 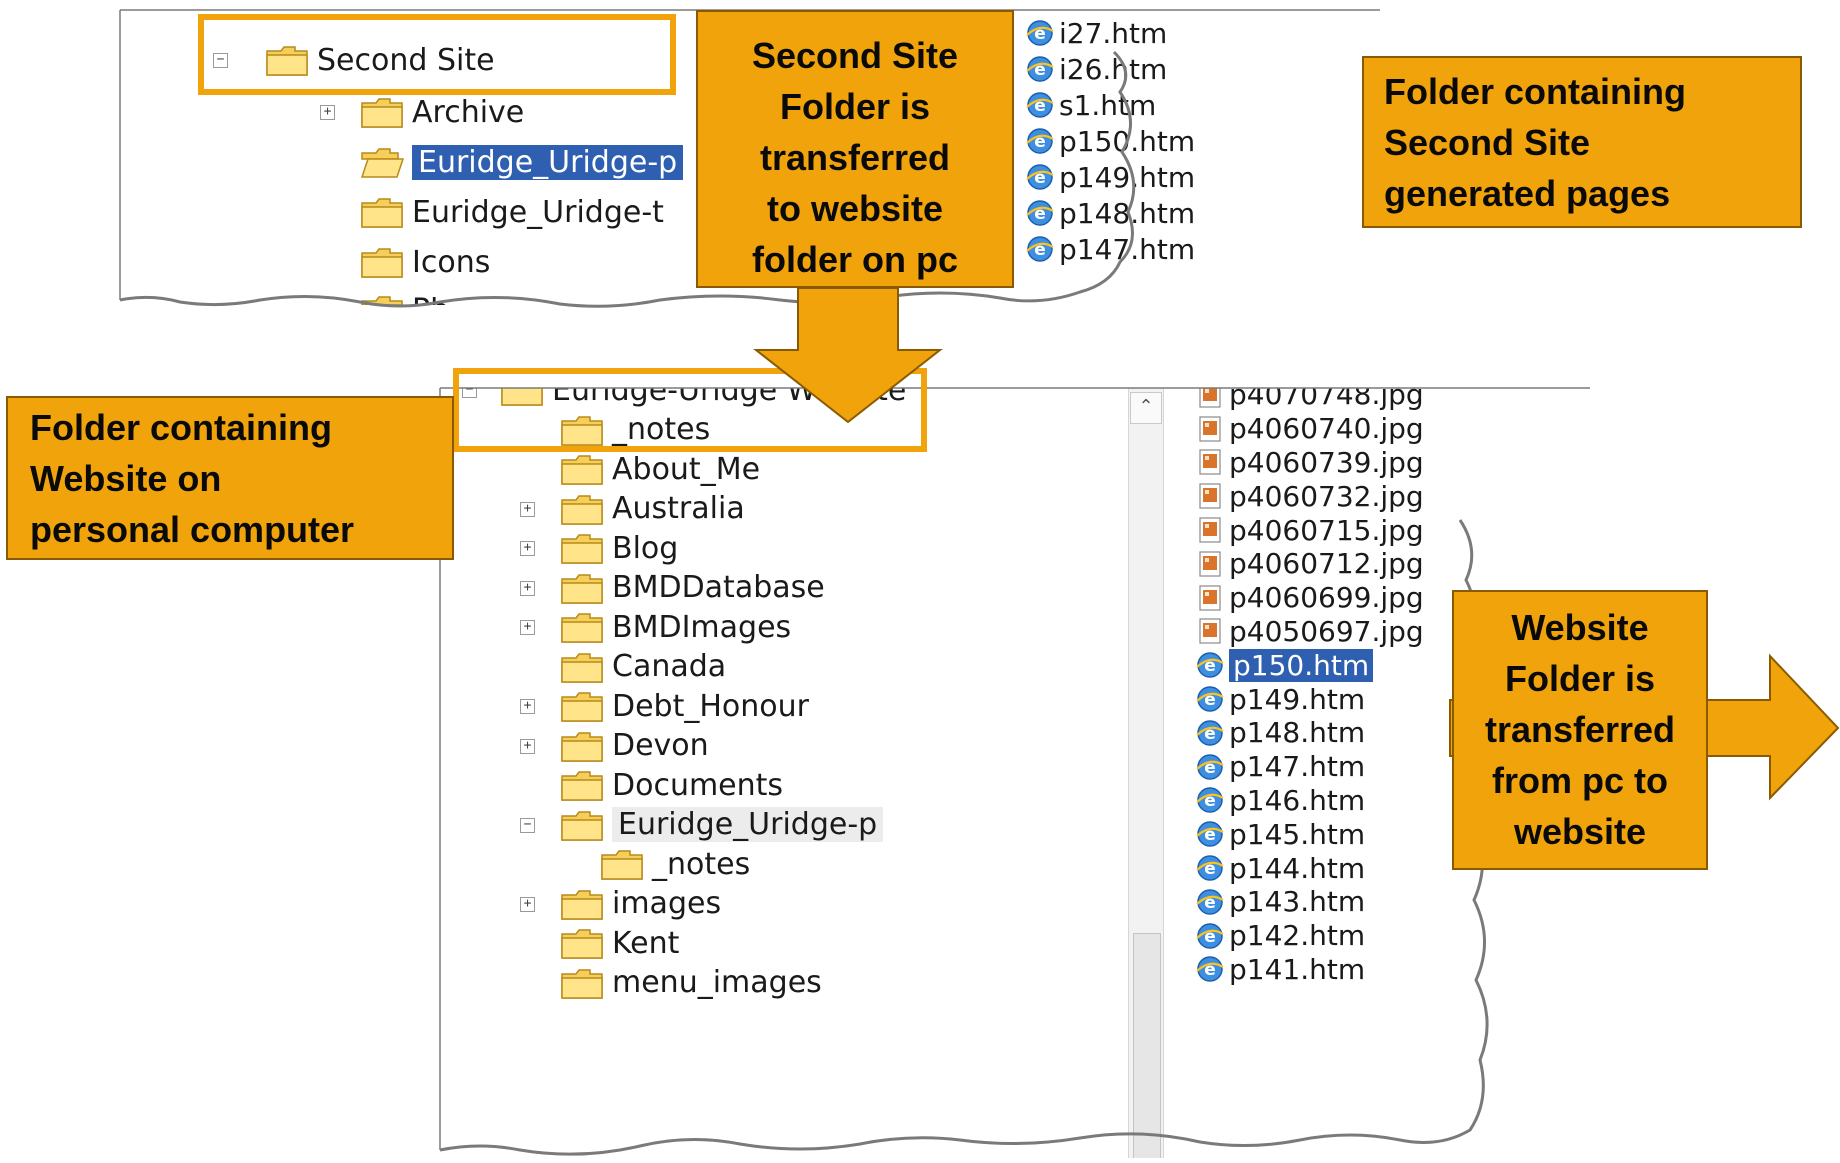 I want to click on file-item: p4060732.jpg, so click(x=1309, y=496).